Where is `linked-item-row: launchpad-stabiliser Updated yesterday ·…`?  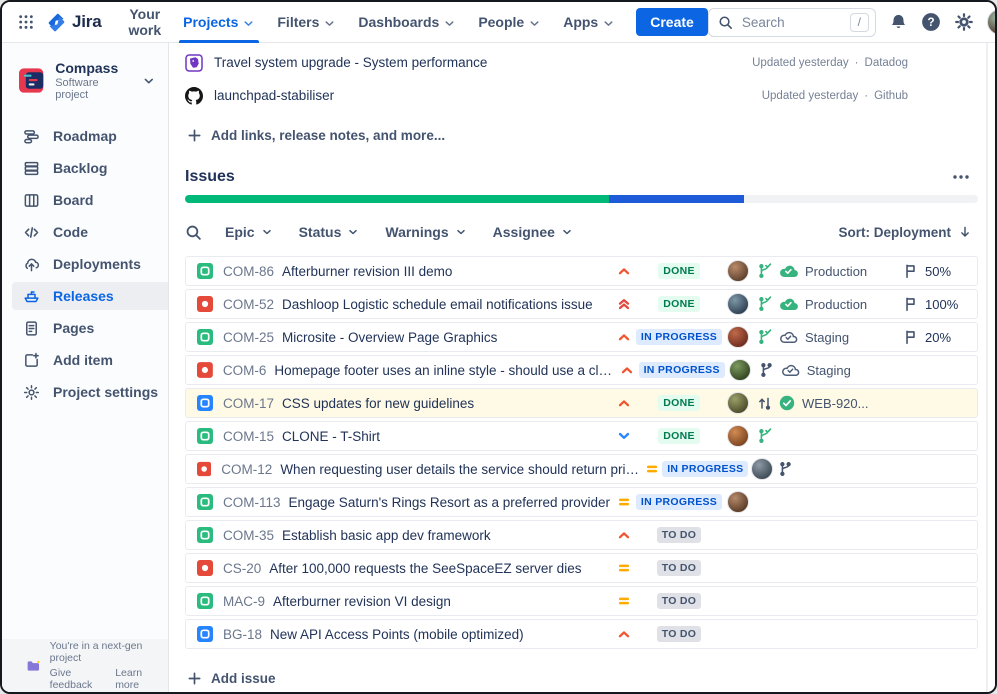 linked-item-row: launchpad-stabiliser Updated yesterday ·… is located at coordinates (581, 95).